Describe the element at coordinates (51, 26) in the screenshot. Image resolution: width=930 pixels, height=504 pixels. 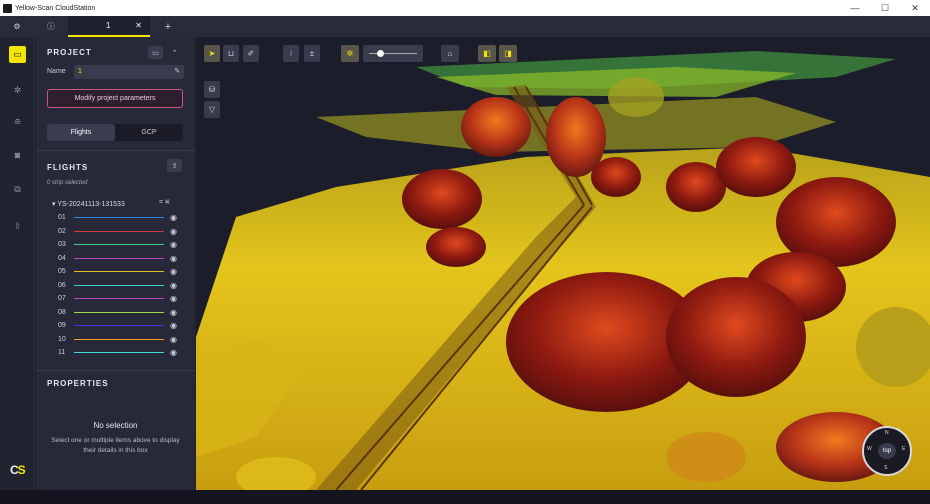
I see `info-icon: ⓘ` at that location.